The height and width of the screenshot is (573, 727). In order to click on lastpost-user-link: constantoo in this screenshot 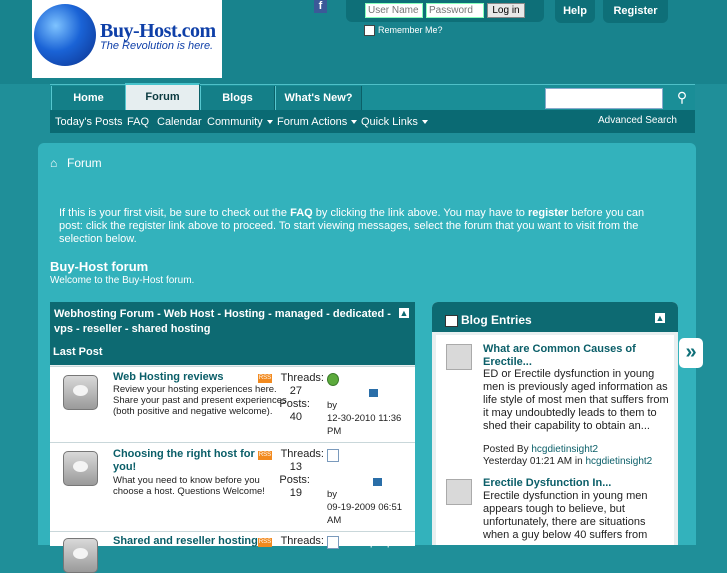, I will do `click(365, 494)`.